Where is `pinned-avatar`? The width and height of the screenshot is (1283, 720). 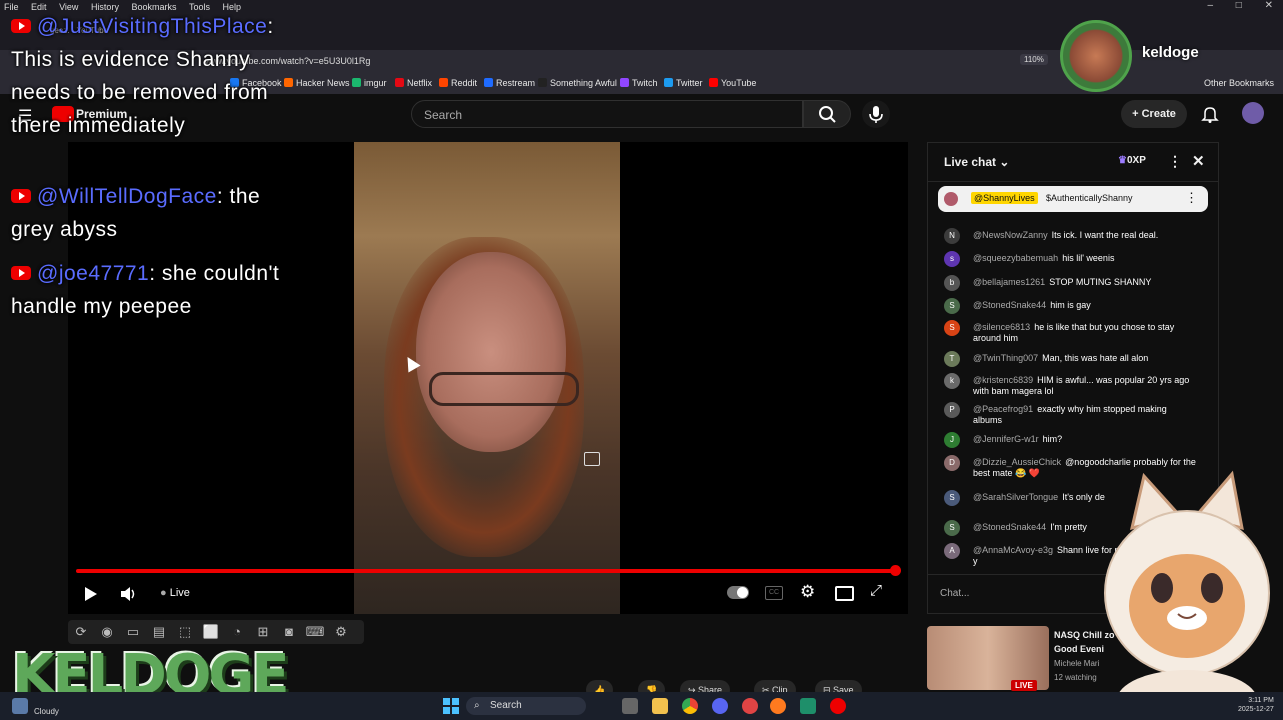 pinned-avatar is located at coordinates (951, 199).